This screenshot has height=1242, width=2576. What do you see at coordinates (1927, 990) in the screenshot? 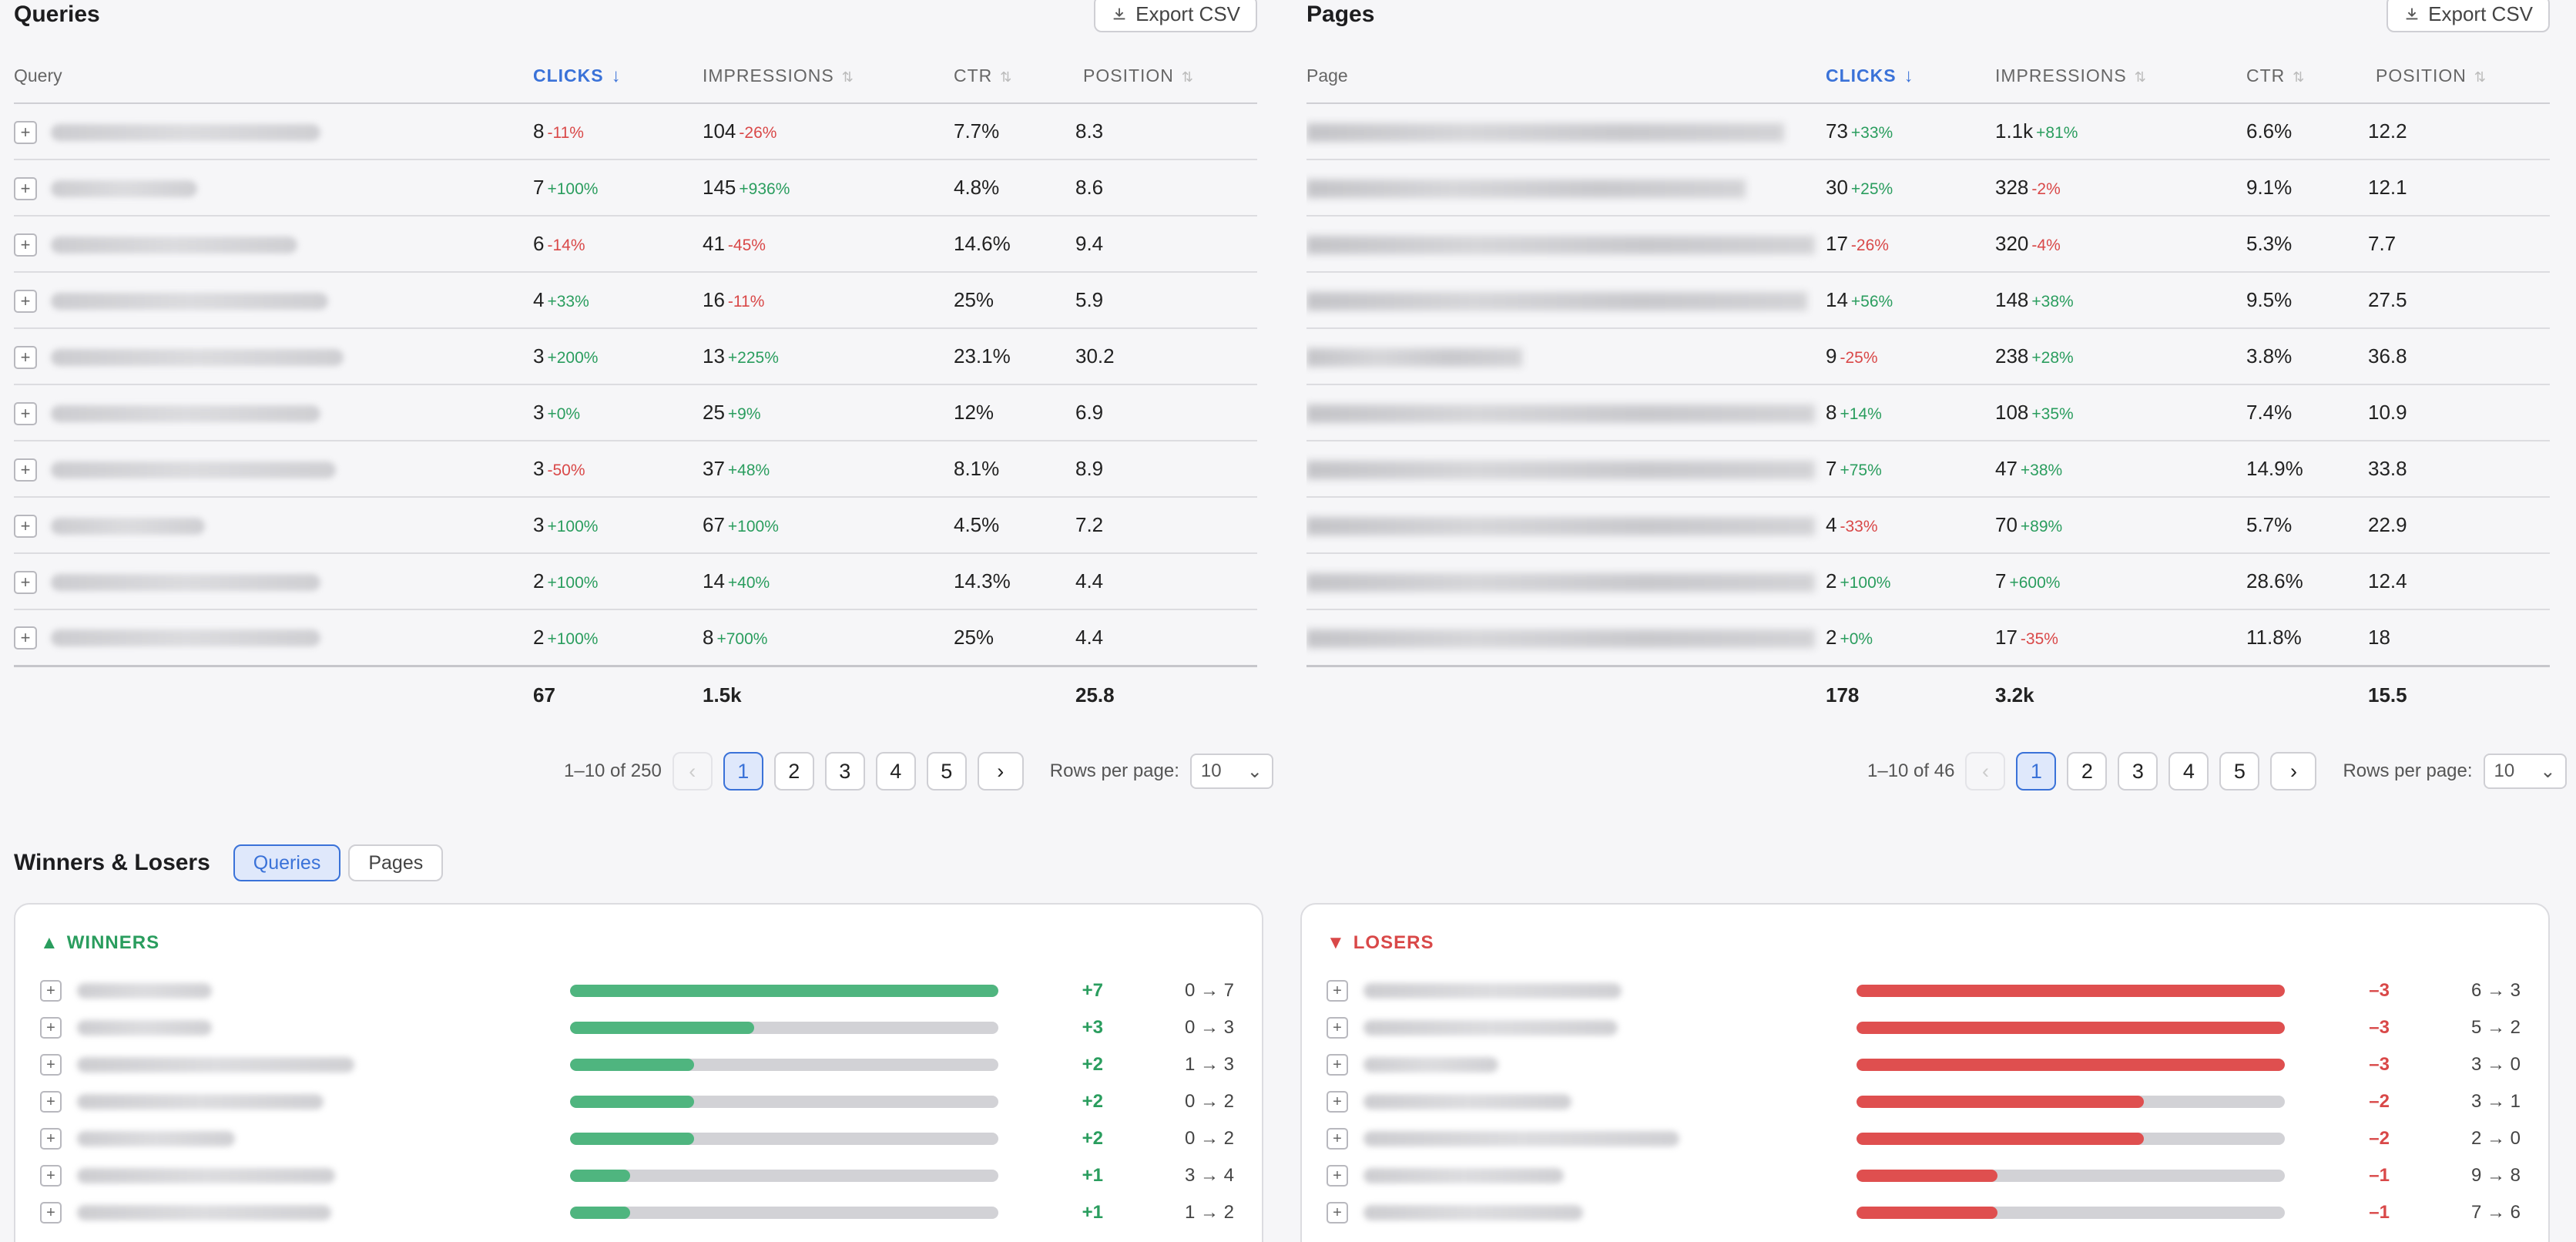
I see `list-item: + –3 6 → 3` at bounding box center [1927, 990].